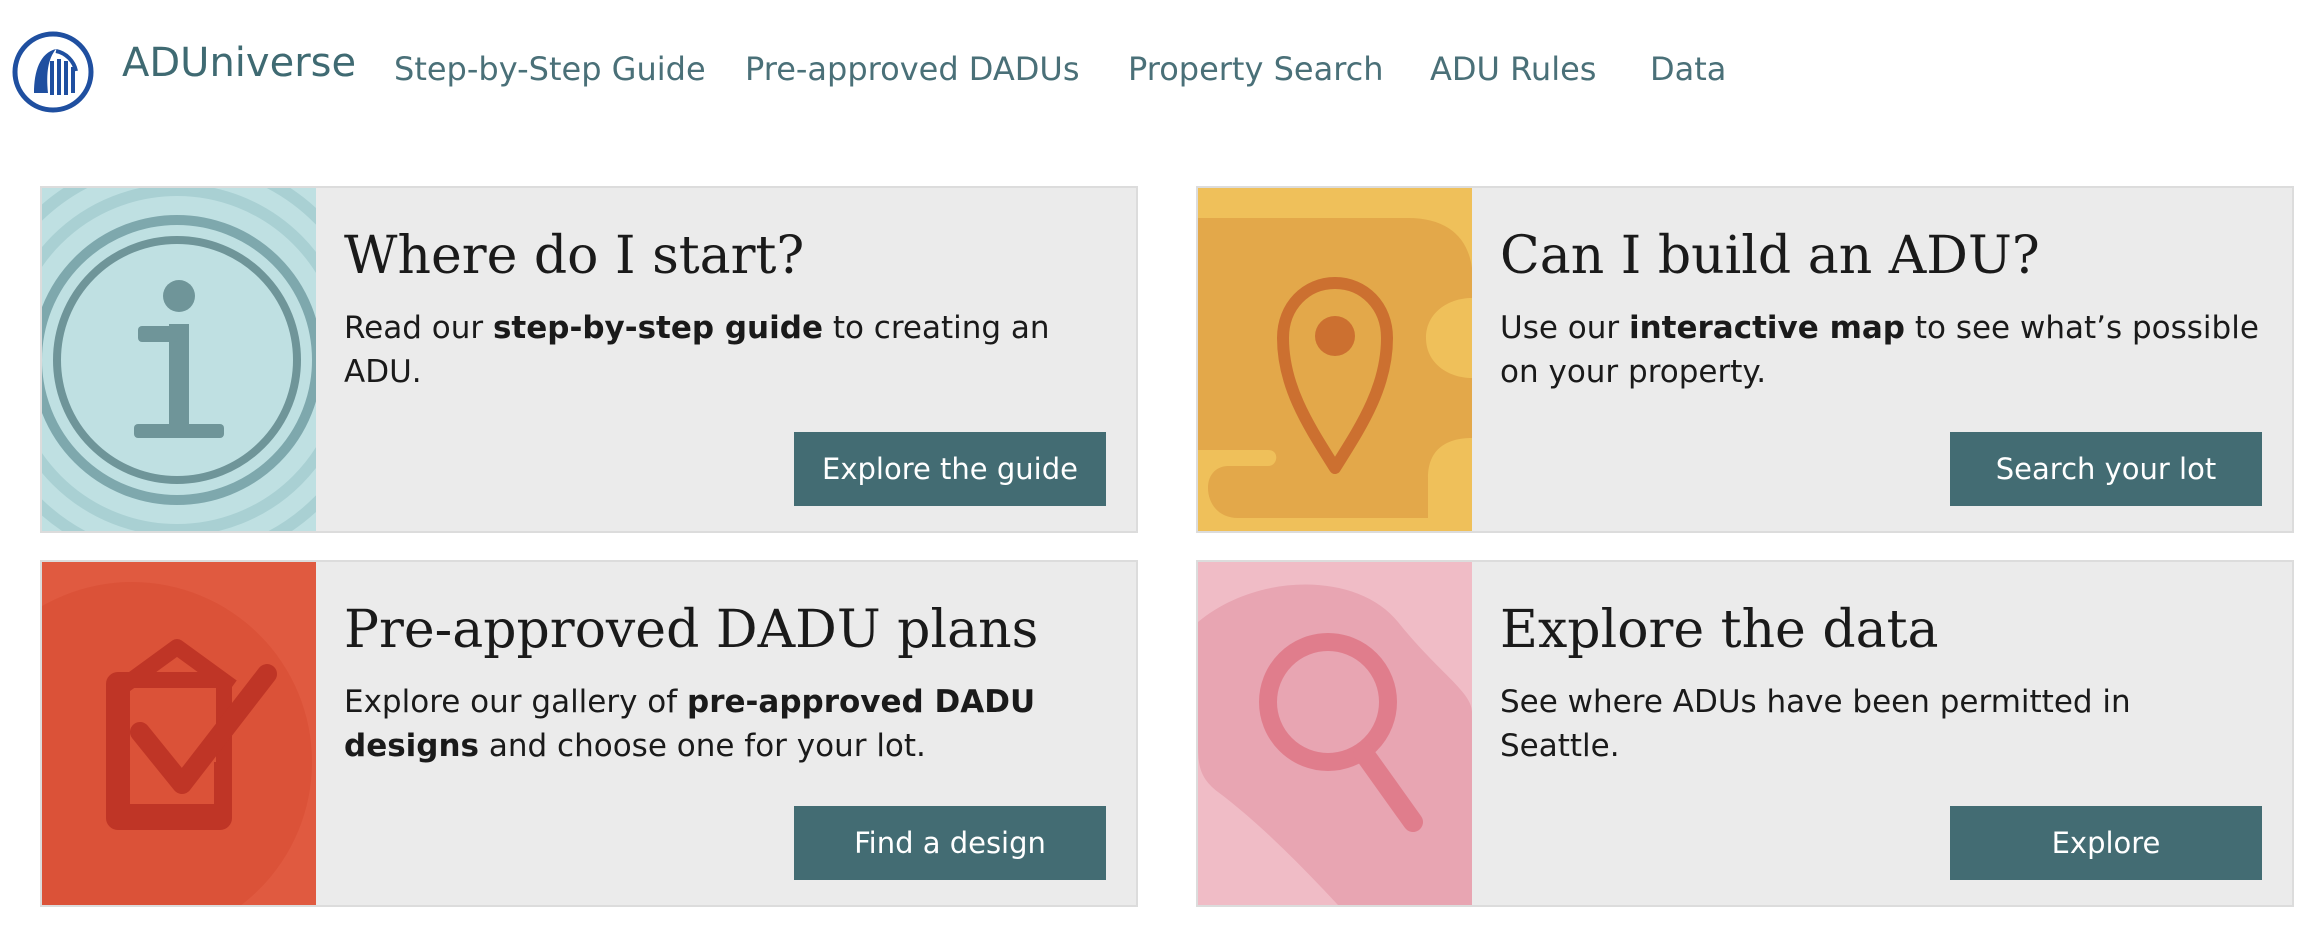  I want to click on nav-property-search: Property Search, so click(1256, 69).